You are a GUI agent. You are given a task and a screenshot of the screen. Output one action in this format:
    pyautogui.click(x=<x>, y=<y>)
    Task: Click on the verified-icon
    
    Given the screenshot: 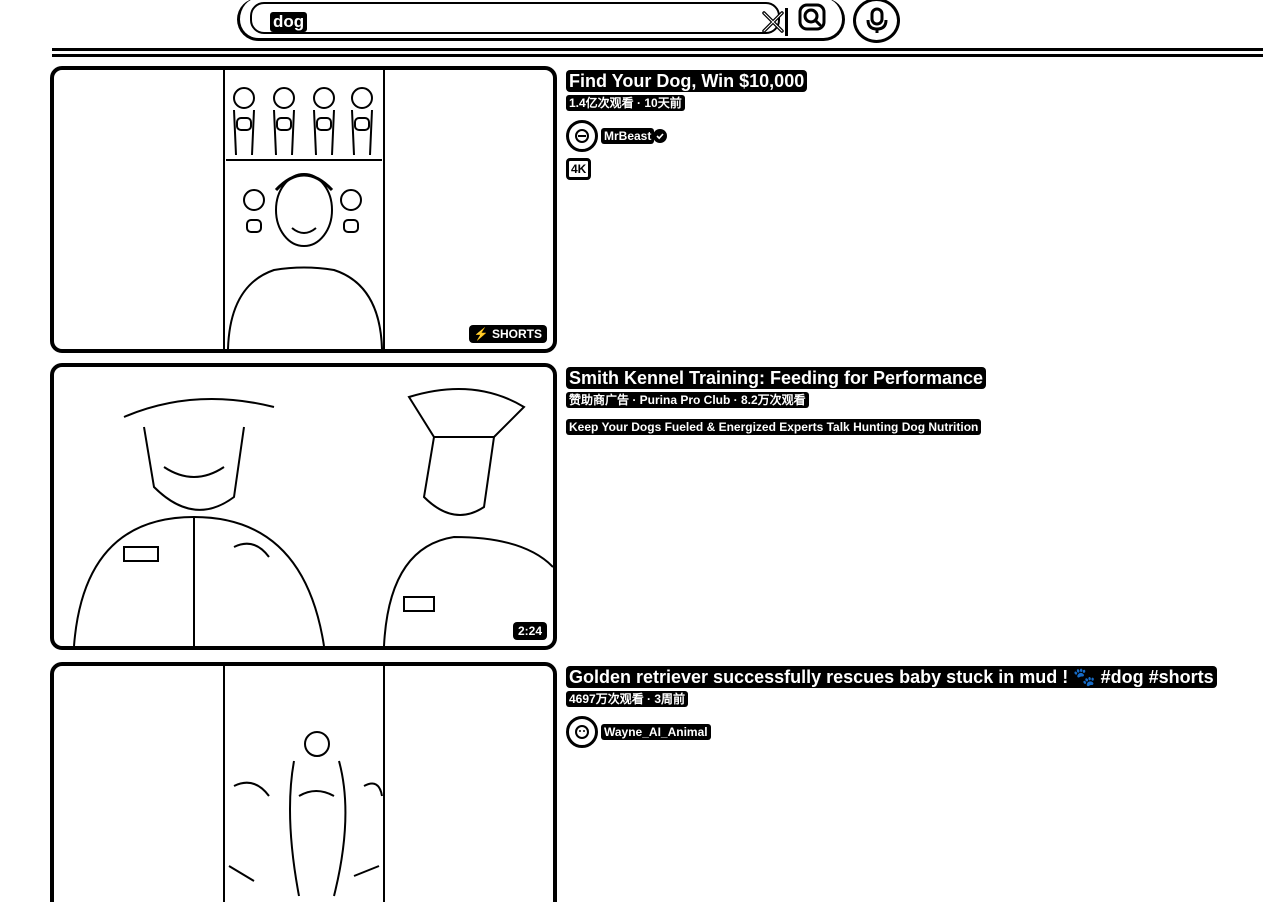 What is the action you would take?
    pyautogui.click(x=660, y=136)
    